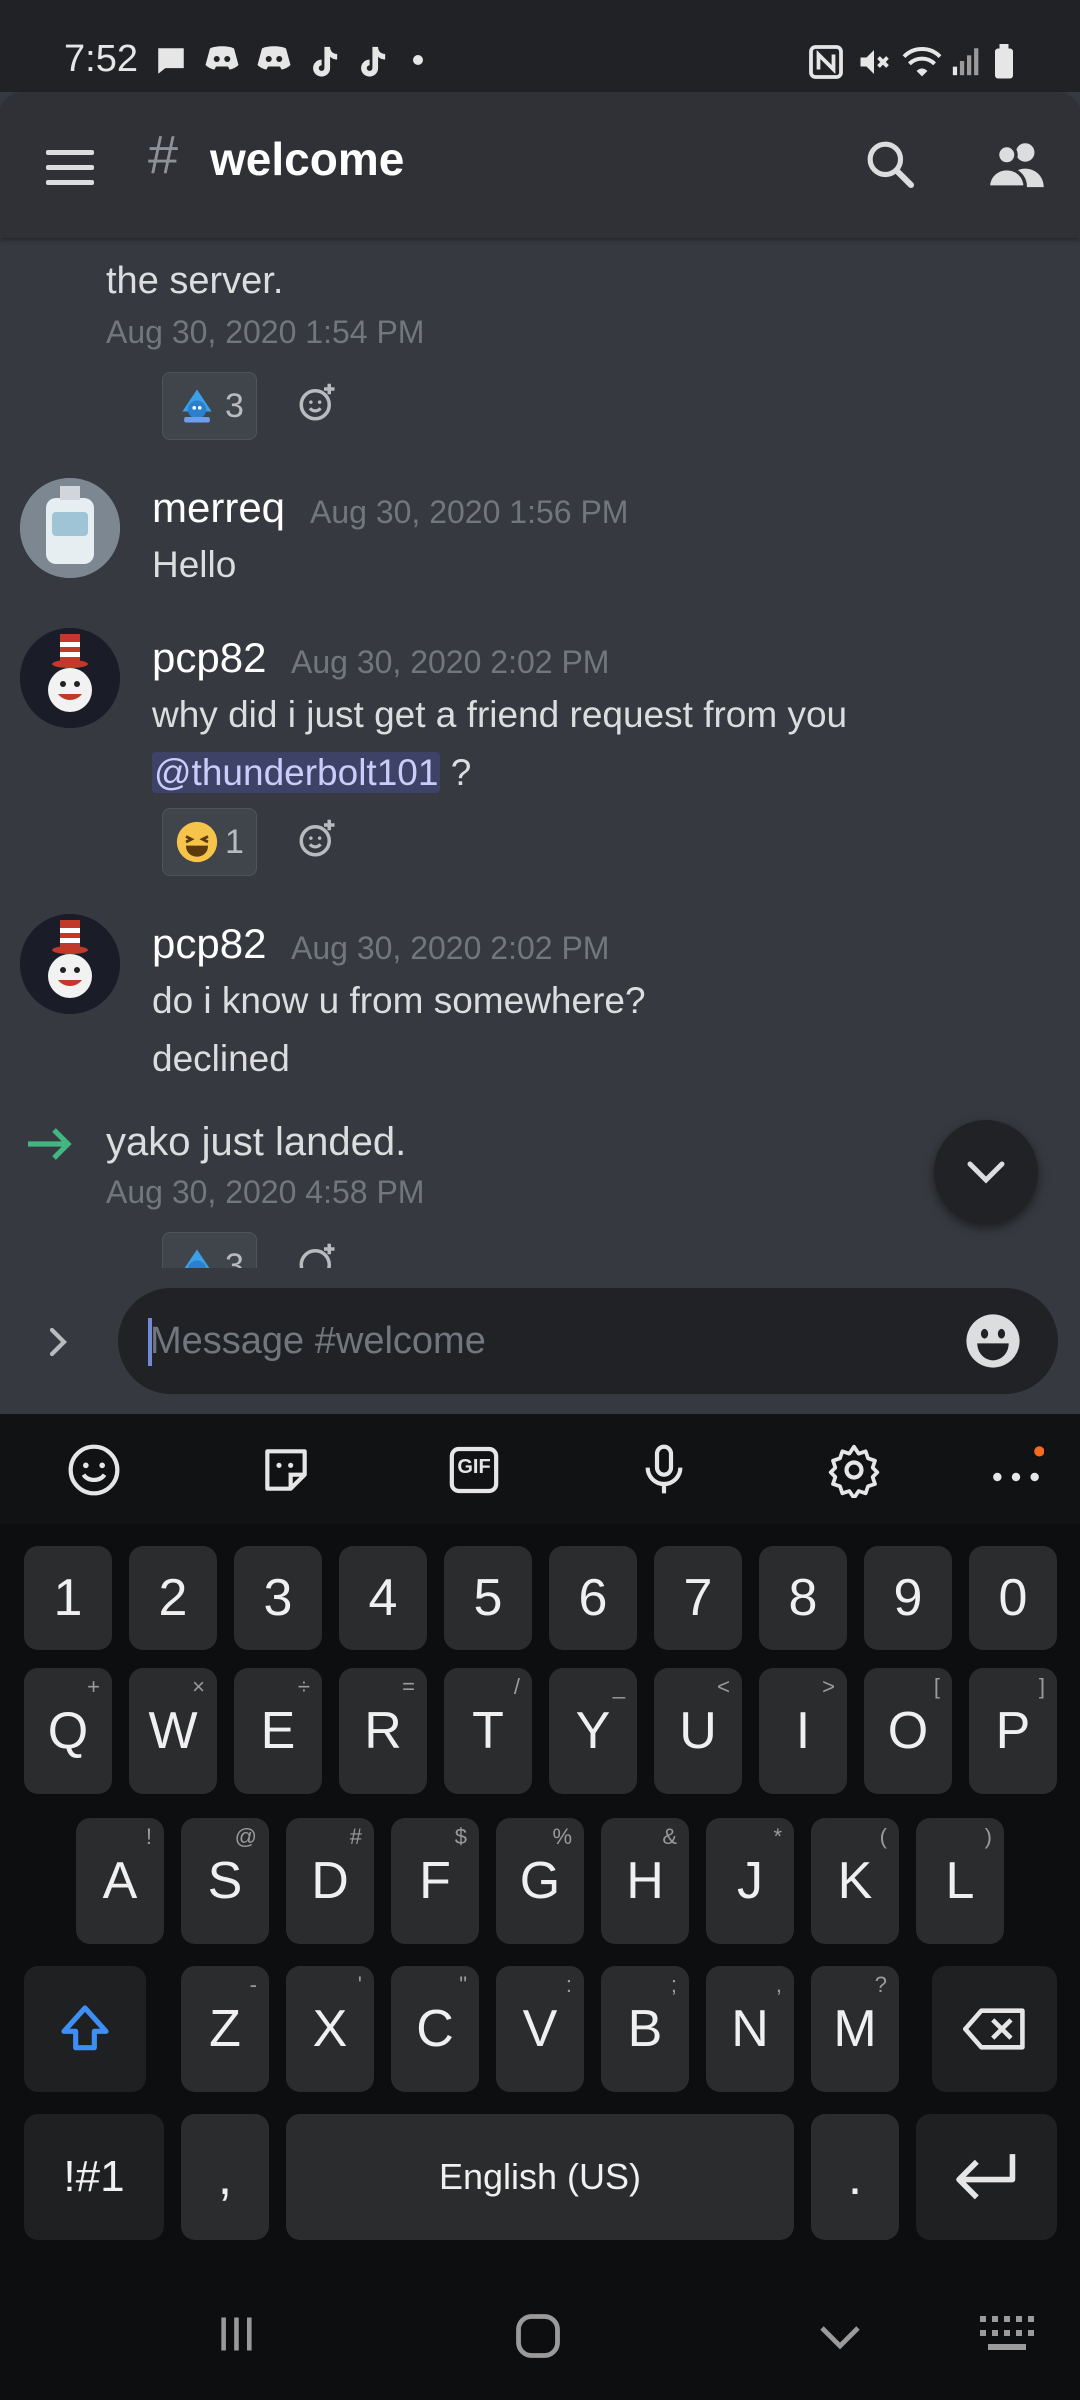 This screenshot has width=1080, height=2400. I want to click on key-g: % G, so click(540, 1881).